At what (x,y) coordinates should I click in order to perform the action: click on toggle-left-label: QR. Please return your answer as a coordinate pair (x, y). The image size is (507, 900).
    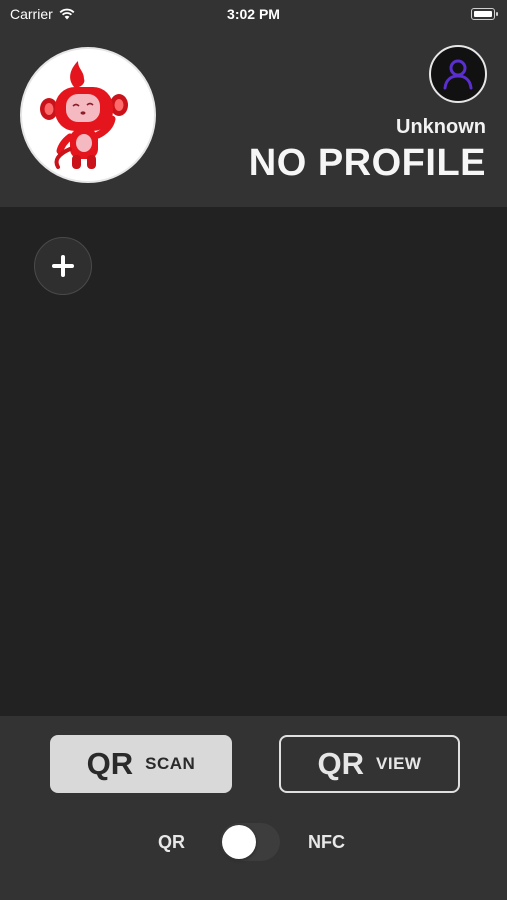
    Looking at the image, I should click on (171, 842).